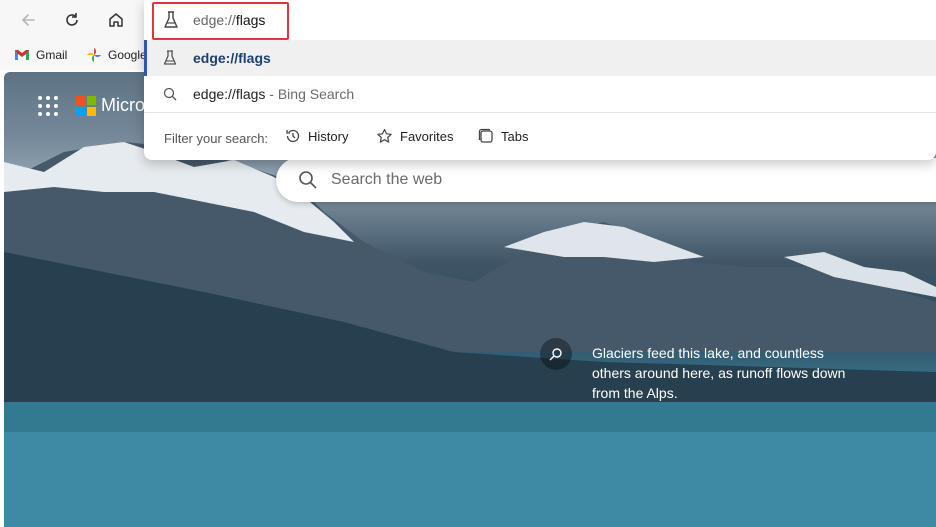  What do you see at coordinates (540, 94) in the screenshot?
I see `suggestion-bing-search: edge://flags - Bing Search` at bounding box center [540, 94].